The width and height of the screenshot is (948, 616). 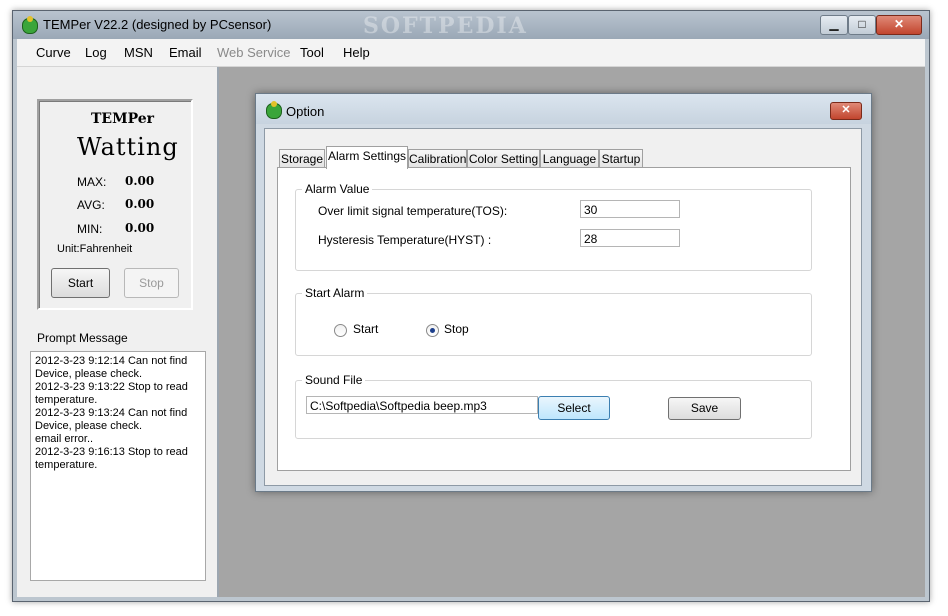 I want to click on close-button: ✕, so click(x=899, y=25).